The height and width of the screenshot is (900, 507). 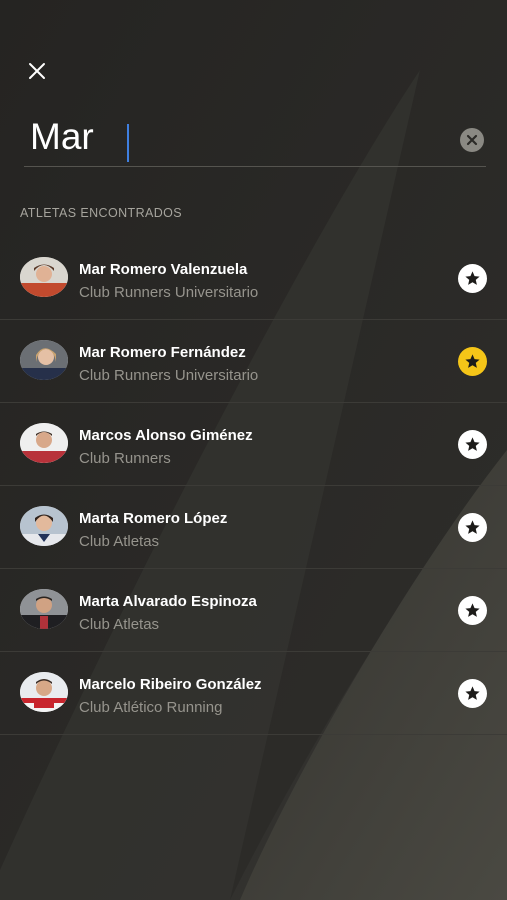 What do you see at coordinates (166, 435) in the screenshot?
I see `athlete-name: Marcos Alonso Giménez` at bounding box center [166, 435].